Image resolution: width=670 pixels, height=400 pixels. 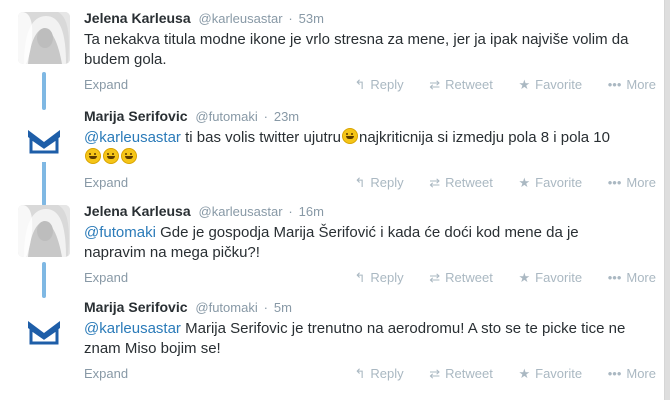 I want to click on tweet-text-part: ti bas volis twitter ujutru, so click(x=260, y=137).